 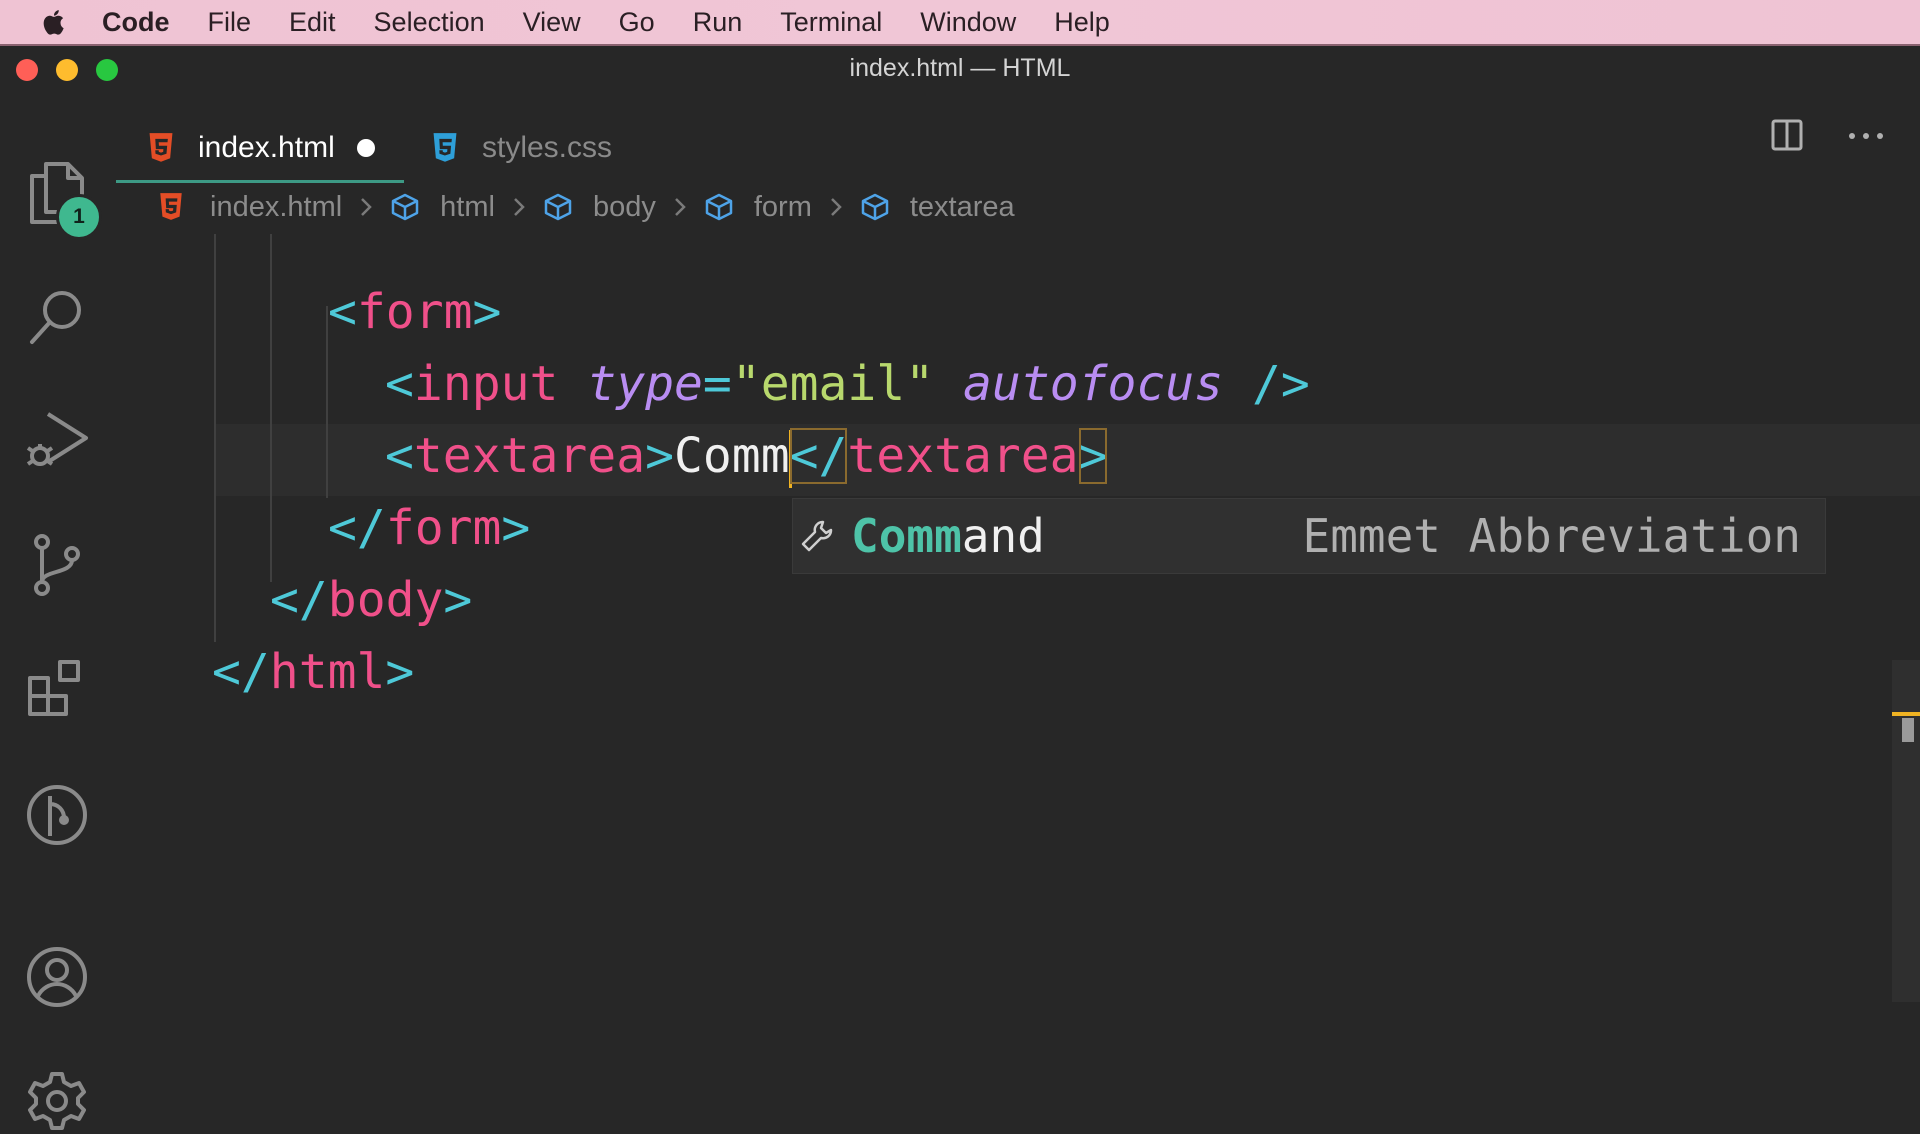 I want to click on apple-logo-icon, so click(x=55, y=22).